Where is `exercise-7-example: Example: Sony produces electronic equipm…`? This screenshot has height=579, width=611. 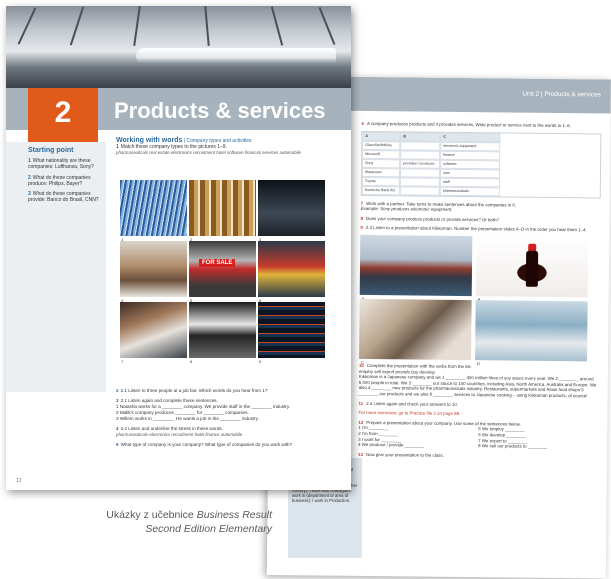
exercise-7-example: Example: Sony produces electronic equipm… is located at coordinates (406, 209).